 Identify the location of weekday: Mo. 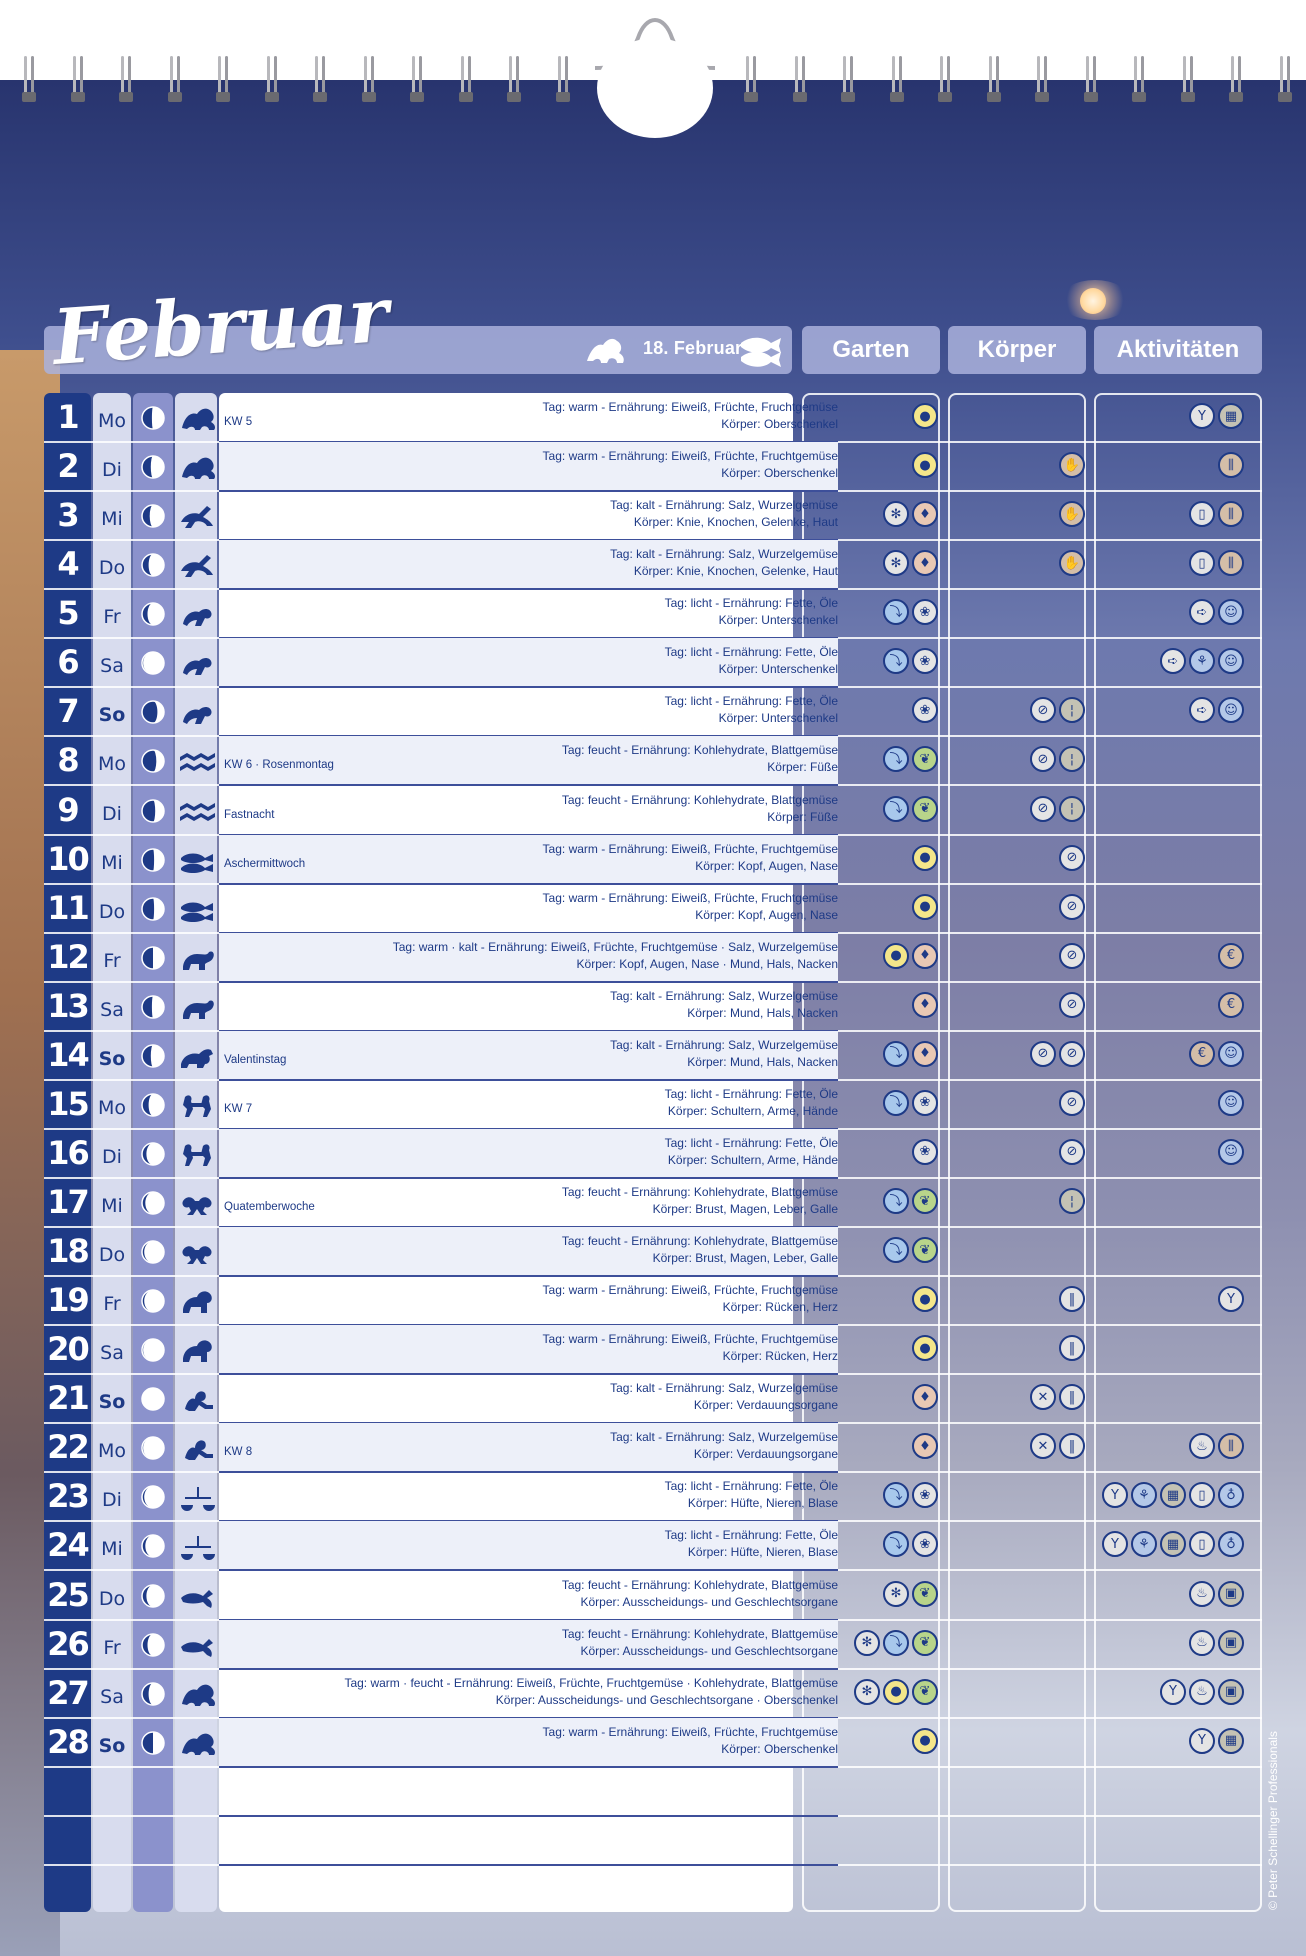
(112, 1107).